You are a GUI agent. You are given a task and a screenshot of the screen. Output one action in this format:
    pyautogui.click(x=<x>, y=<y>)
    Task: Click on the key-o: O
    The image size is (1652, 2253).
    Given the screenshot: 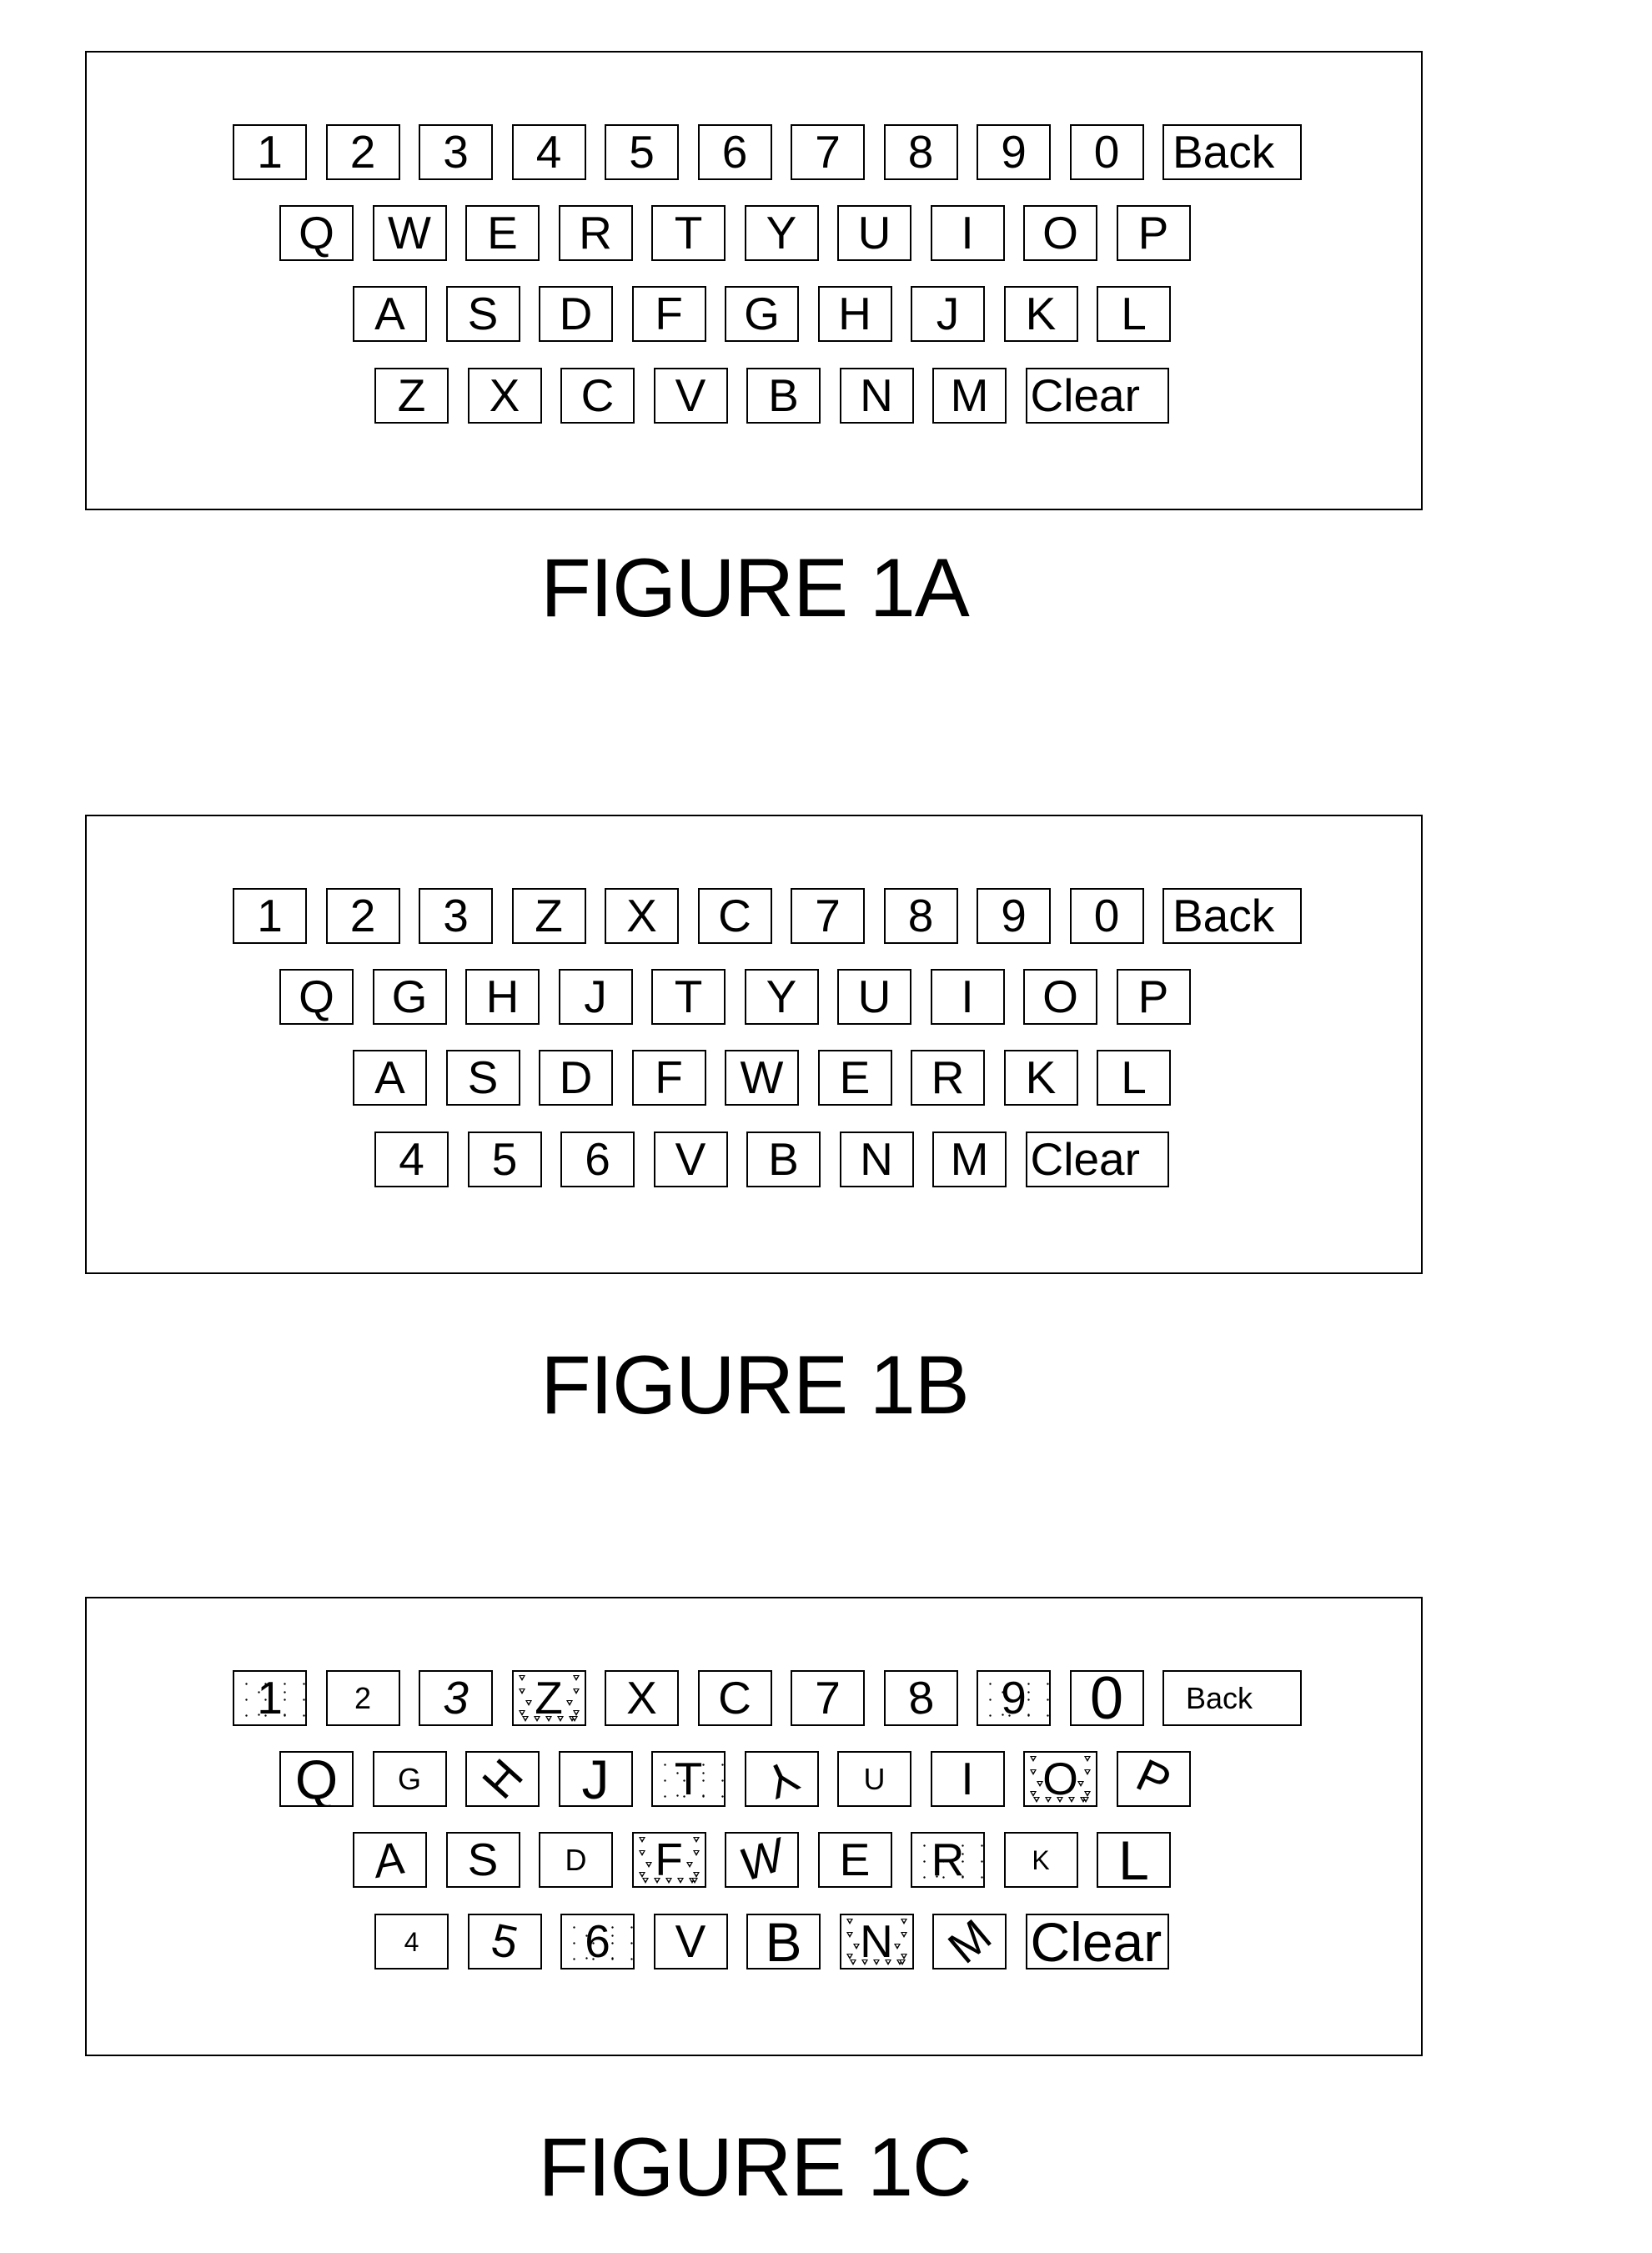 What is the action you would take?
    pyautogui.click(x=1060, y=1779)
    